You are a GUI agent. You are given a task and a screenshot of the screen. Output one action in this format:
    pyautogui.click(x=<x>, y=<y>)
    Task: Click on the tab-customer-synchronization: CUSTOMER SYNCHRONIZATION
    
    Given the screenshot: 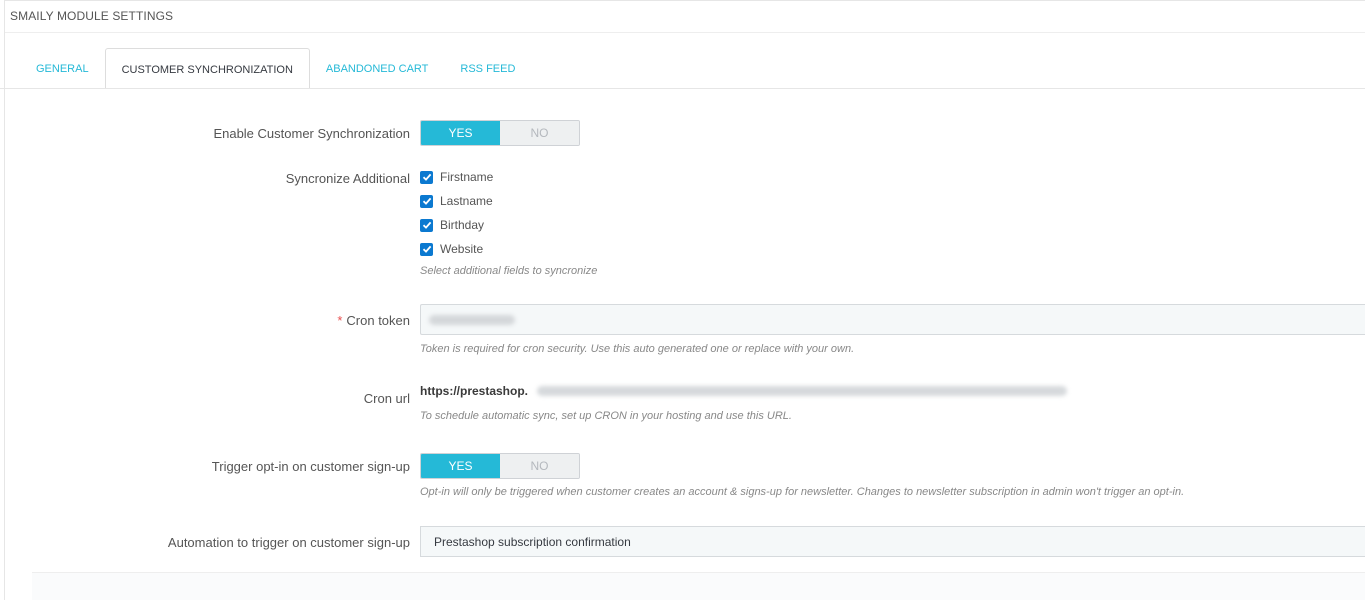 What is the action you would take?
    pyautogui.click(x=207, y=68)
    